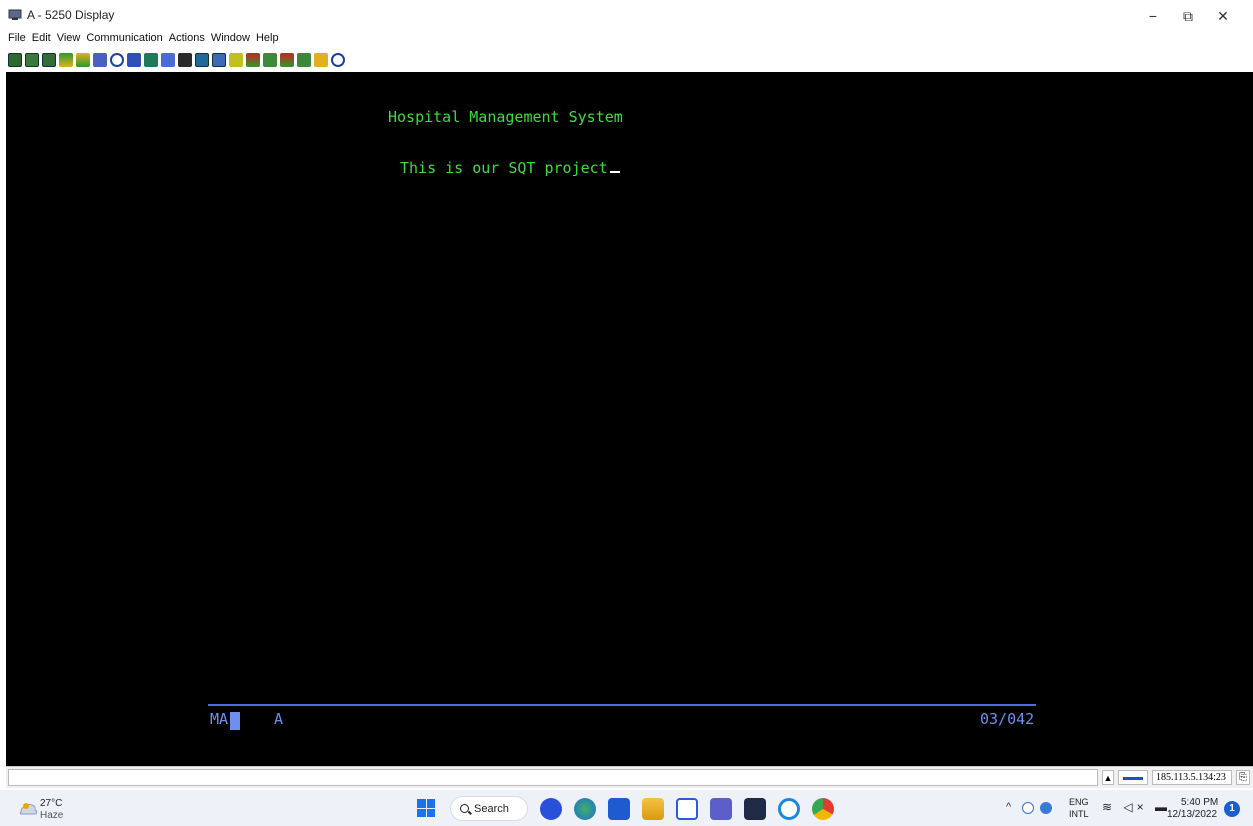  I want to click on toolbar, so click(626, 60).